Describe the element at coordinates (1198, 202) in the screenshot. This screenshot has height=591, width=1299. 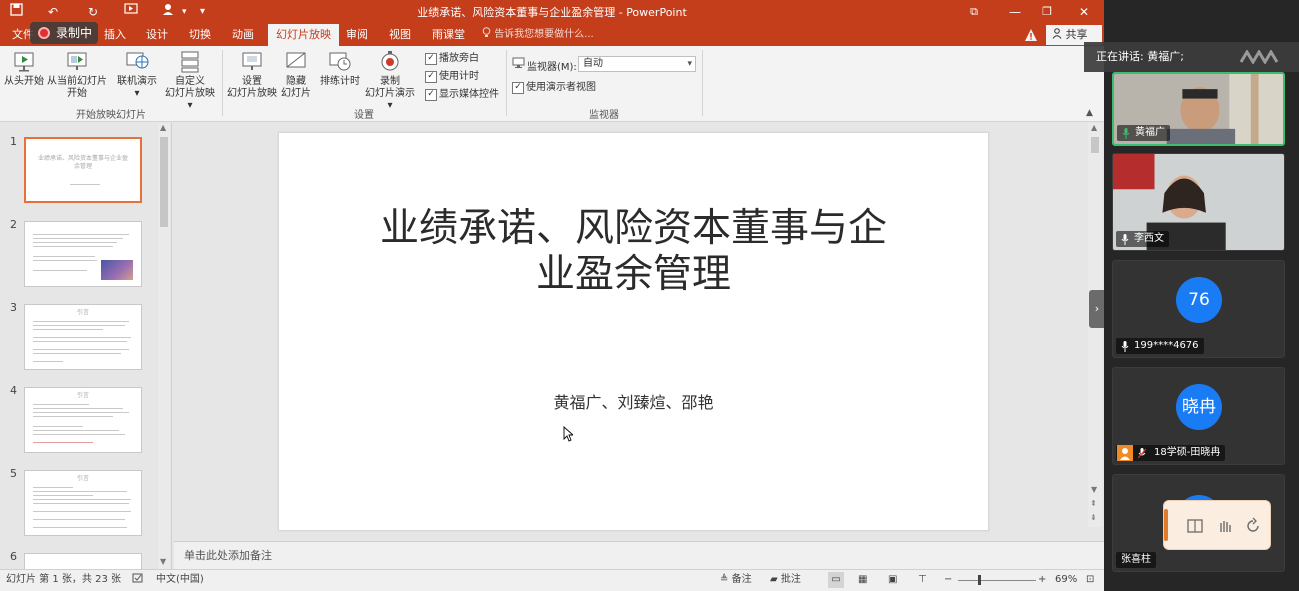
I see `participant-tile-2: 李西文` at that location.